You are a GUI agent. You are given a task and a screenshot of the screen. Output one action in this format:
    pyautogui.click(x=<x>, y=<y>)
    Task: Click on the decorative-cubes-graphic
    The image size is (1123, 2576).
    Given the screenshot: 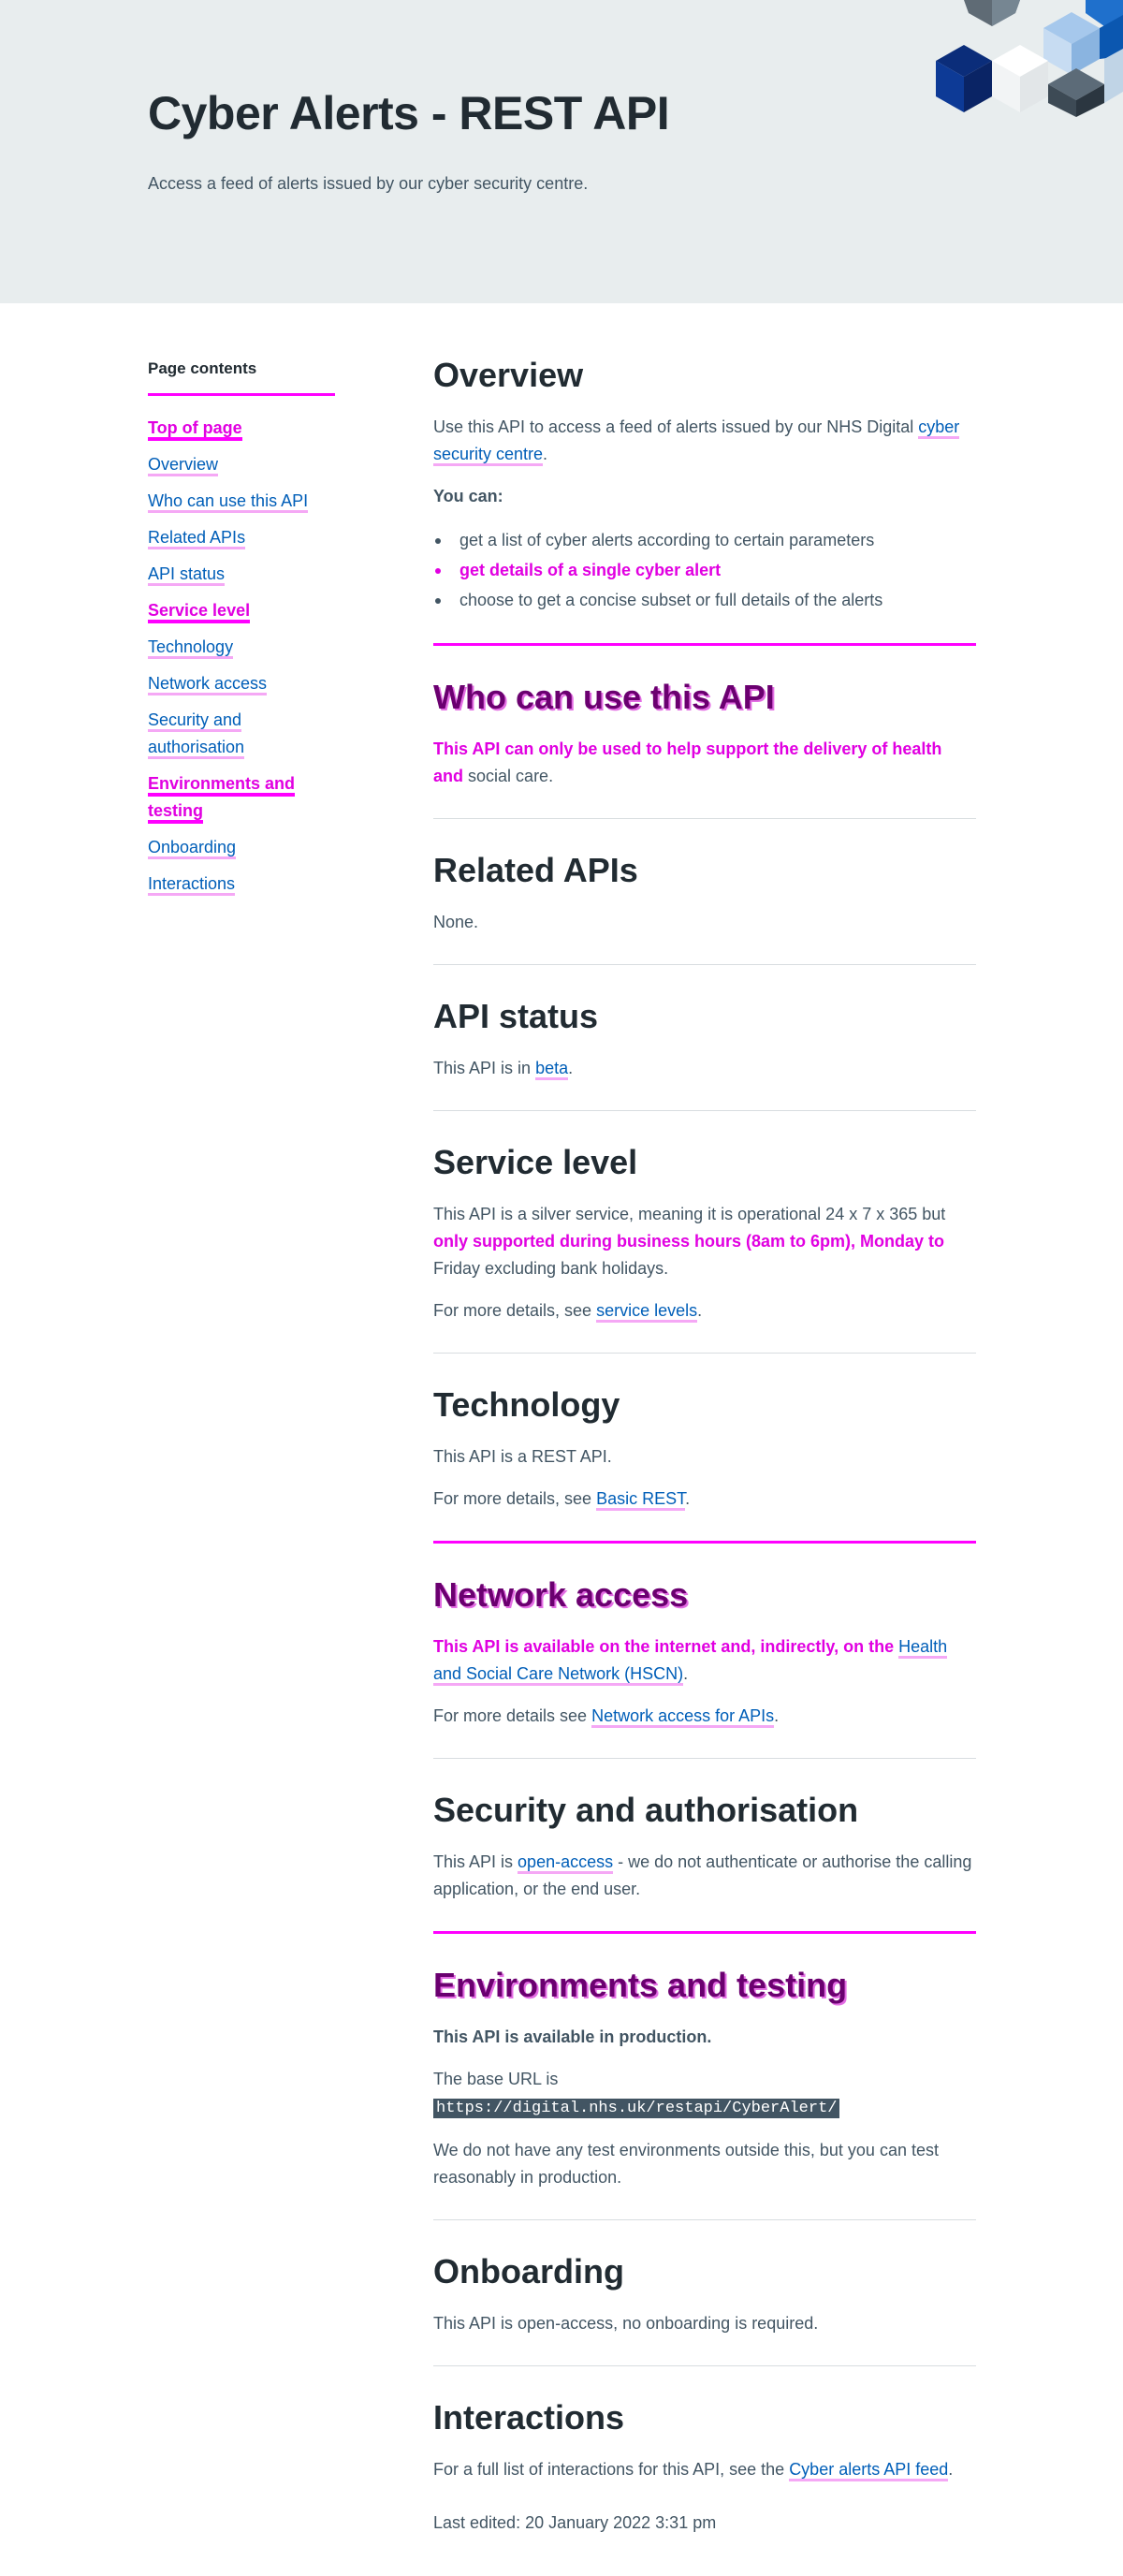 What is the action you would take?
    pyautogui.click(x=1029, y=58)
    